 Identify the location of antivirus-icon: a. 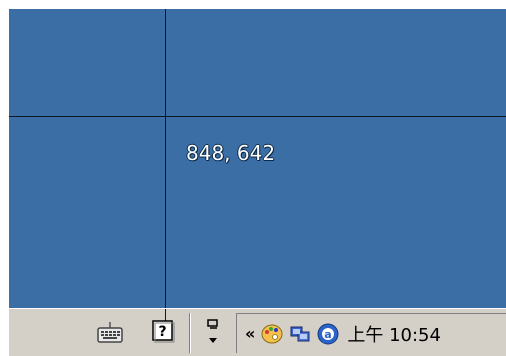
(328, 334).